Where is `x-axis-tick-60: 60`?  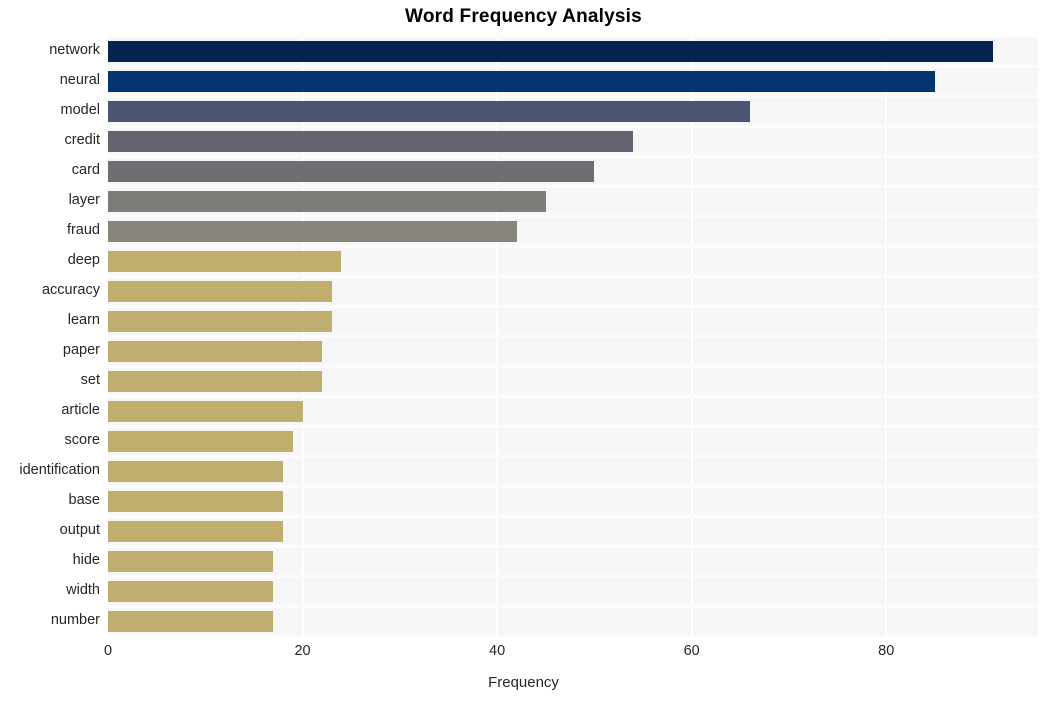
x-axis-tick-60: 60 is located at coordinates (691, 651).